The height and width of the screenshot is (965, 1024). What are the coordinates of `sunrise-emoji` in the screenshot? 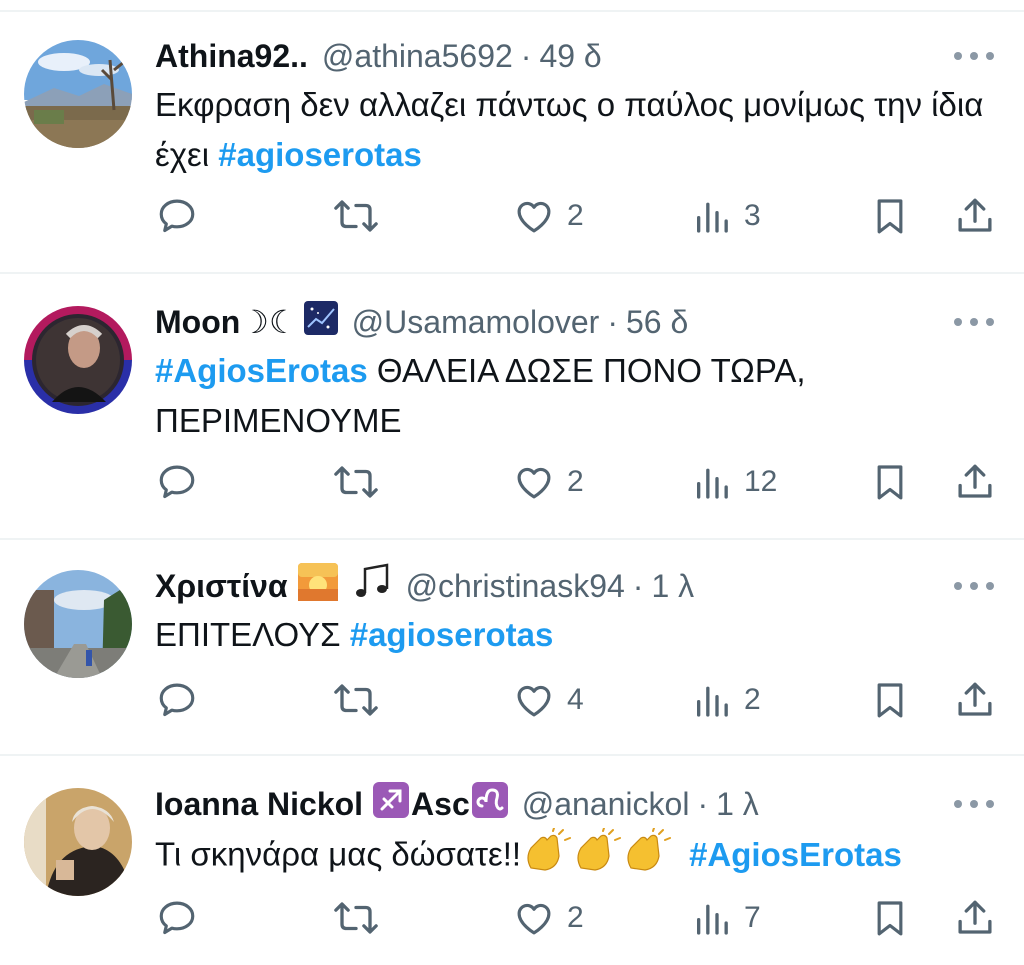 It's located at (317, 586).